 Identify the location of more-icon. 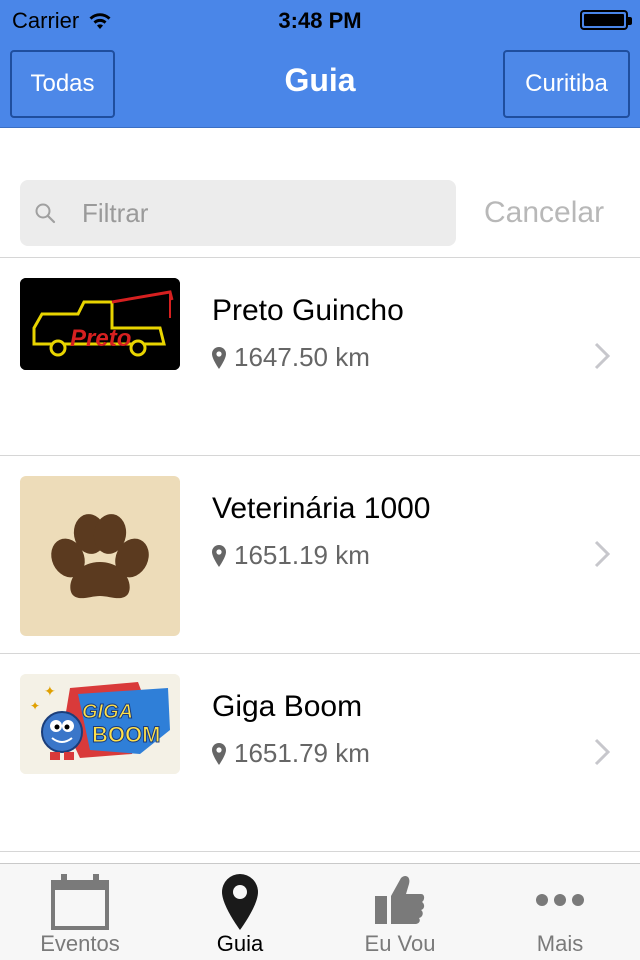
(560, 900).